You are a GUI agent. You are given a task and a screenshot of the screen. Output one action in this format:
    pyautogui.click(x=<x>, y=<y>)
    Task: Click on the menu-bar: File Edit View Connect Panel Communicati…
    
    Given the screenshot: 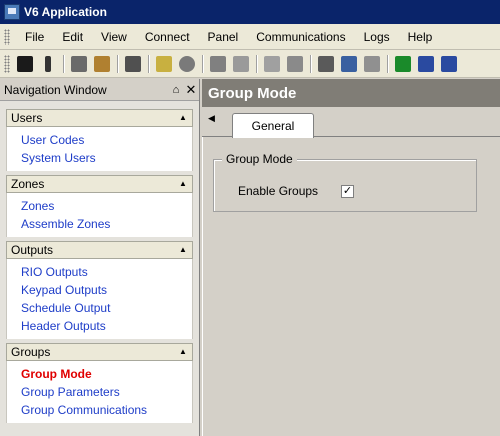 What is the action you would take?
    pyautogui.click(x=250, y=37)
    